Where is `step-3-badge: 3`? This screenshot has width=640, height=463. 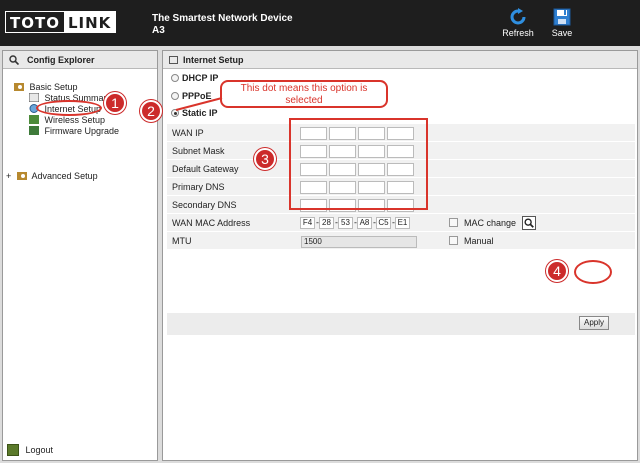 step-3-badge: 3 is located at coordinates (265, 159).